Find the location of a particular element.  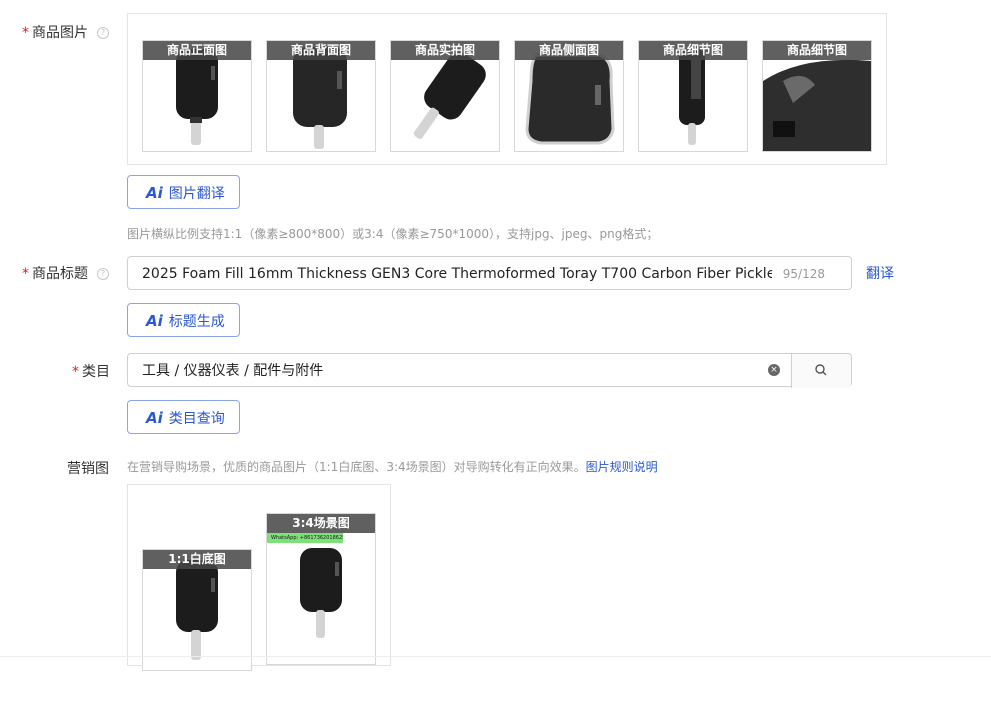

divider is located at coordinates (495, 656).